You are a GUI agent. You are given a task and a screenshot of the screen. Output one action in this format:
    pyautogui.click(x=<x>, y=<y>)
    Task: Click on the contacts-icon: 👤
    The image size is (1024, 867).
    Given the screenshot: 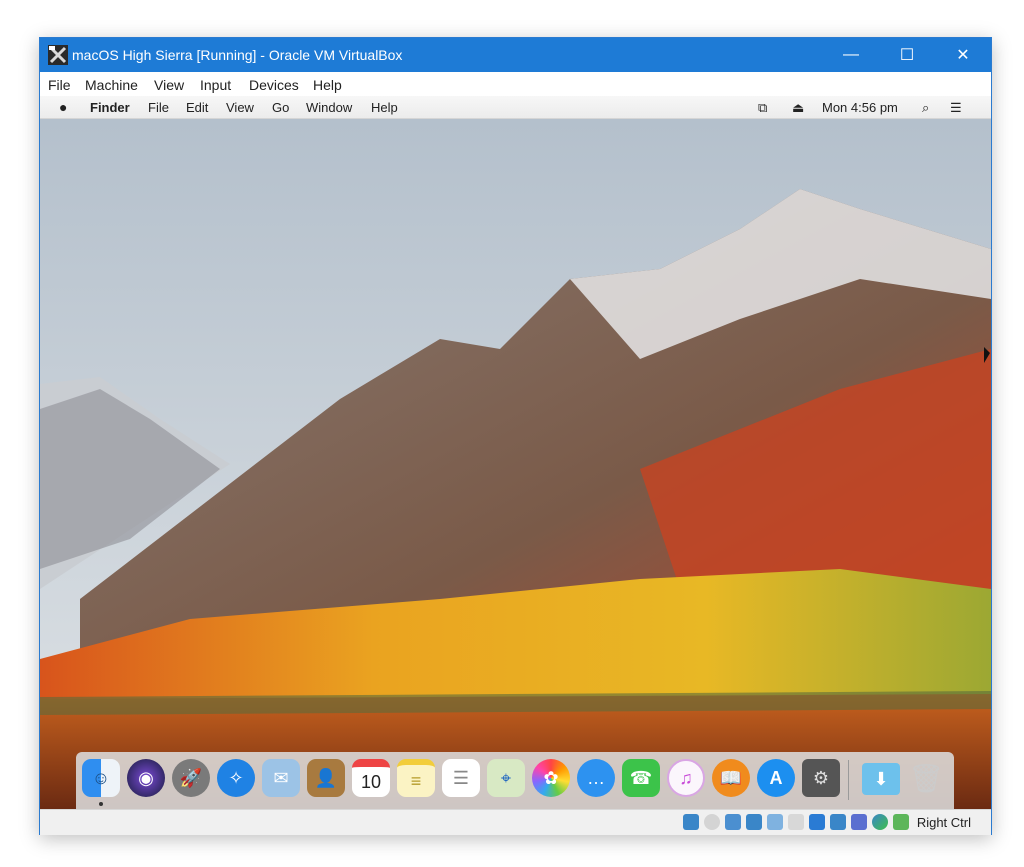 What is the action you would take?
    pyautogui.click(x=326, y=777)
    